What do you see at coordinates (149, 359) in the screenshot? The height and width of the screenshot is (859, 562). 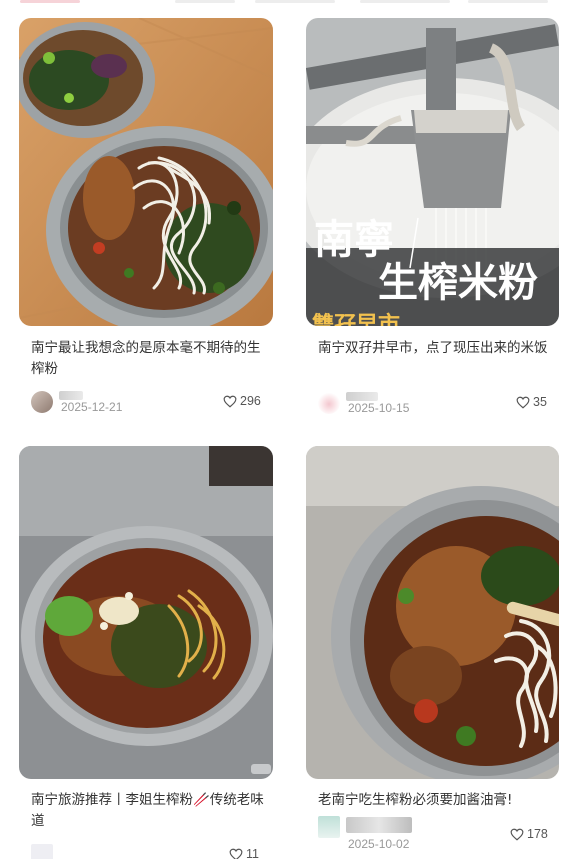 I see `note-title: 南宁最让我想念的是原本毫不期待的生榨粉` at bounding box center [149, 359].